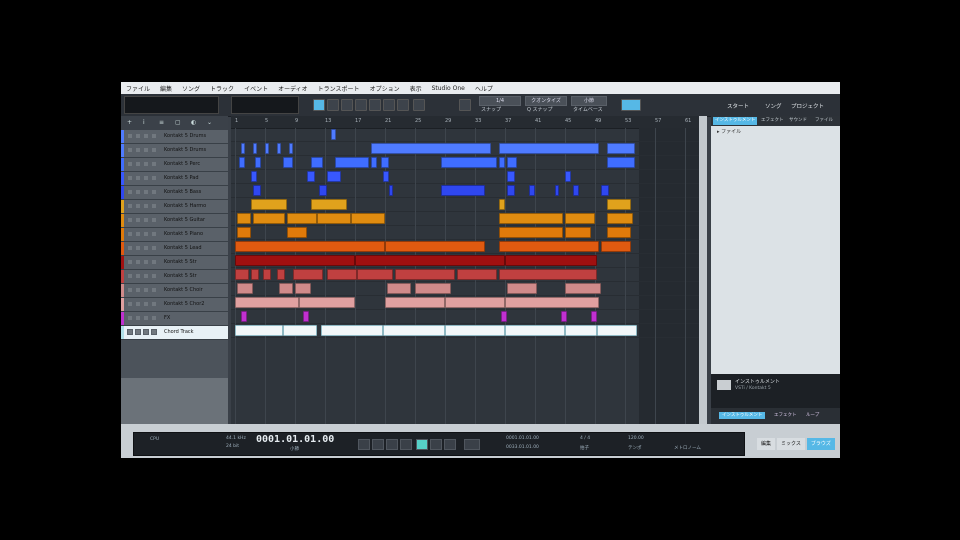 The height and width of the screenshot is (540, 960). I want to click on track-name: FX, so click(167, 318).